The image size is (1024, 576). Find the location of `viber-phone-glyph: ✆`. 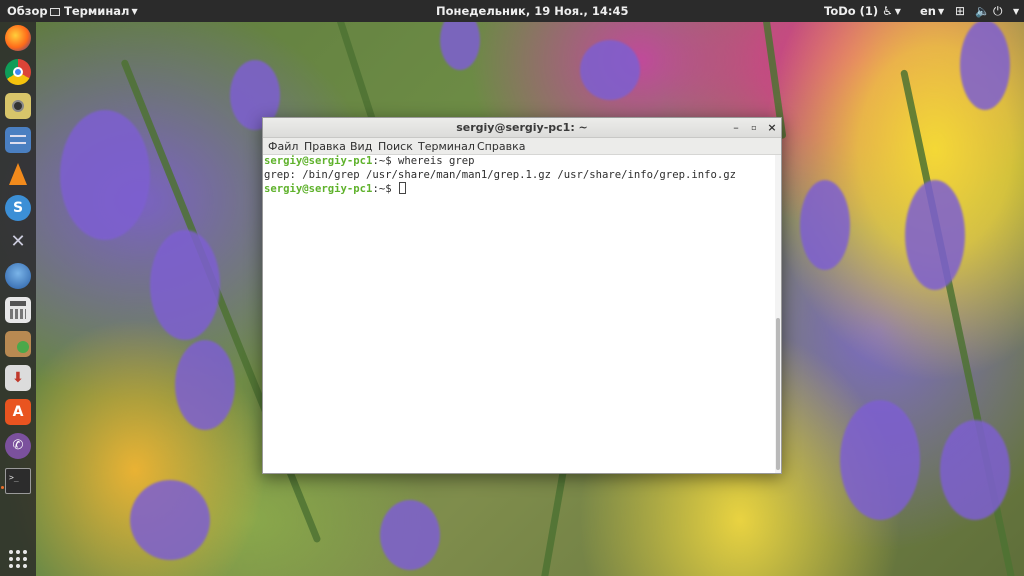

viber-phone-glyph: ✆ is located at coordinates (18, 445).